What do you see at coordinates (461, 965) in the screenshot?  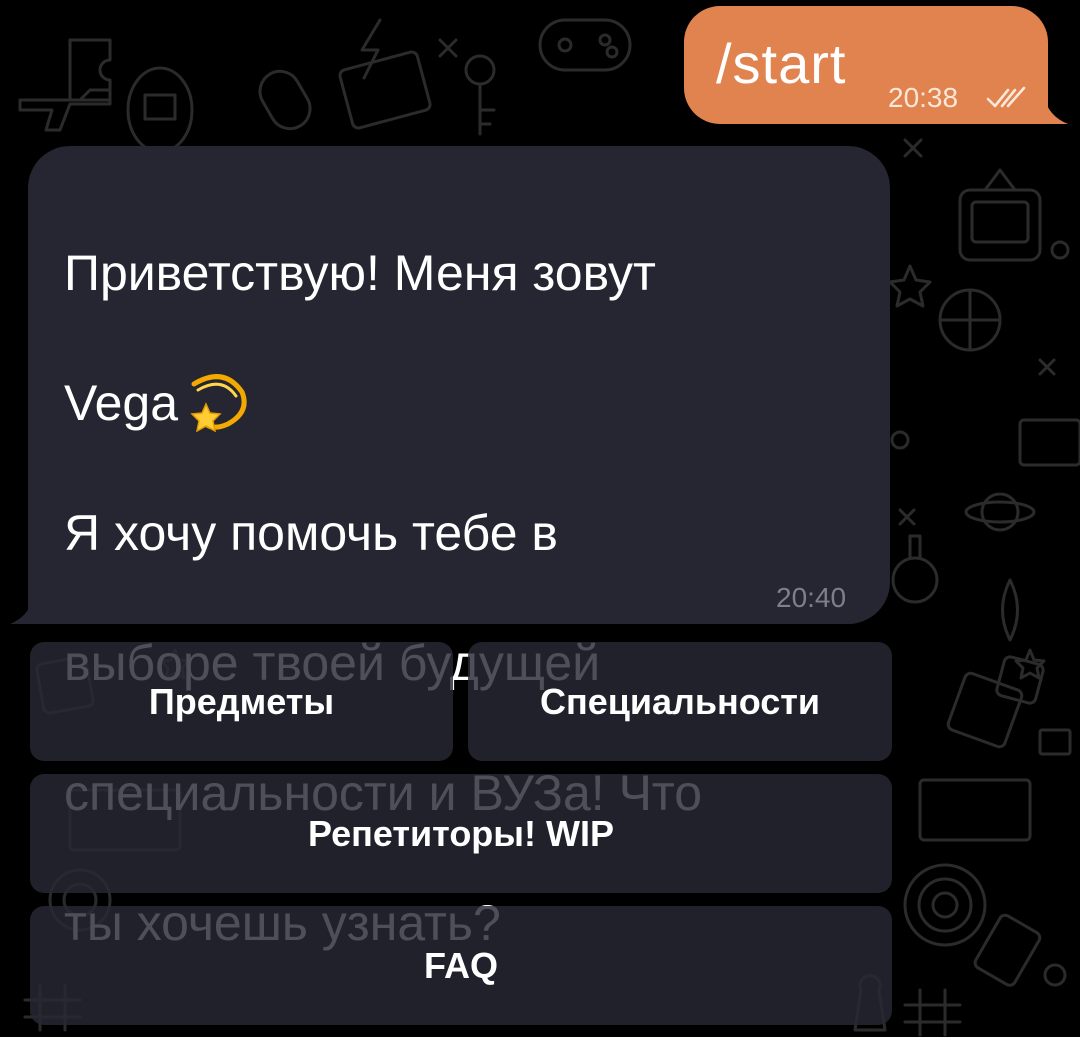 I see `faq-button: FAQ` at bounding box center [461, 965].